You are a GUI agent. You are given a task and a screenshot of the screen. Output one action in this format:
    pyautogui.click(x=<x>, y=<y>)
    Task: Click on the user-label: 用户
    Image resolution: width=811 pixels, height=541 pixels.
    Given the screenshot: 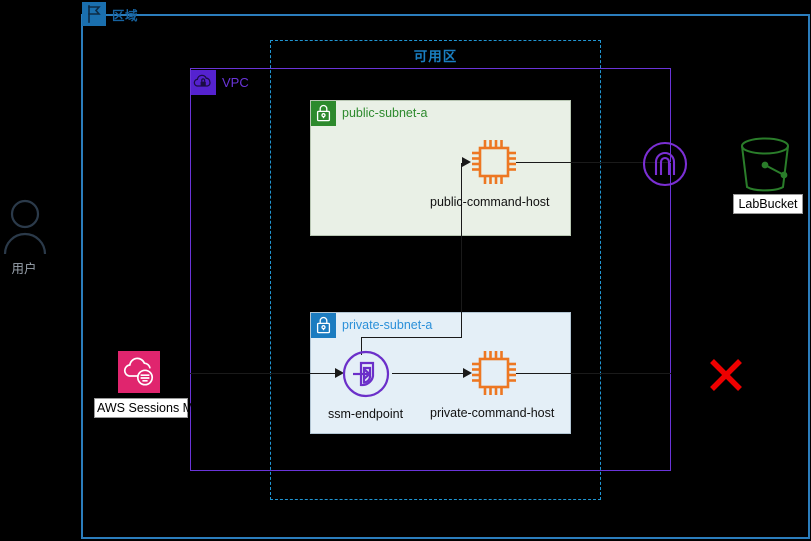 What is the action you would take?
    pyautogui.click(x=24, y=269)
    